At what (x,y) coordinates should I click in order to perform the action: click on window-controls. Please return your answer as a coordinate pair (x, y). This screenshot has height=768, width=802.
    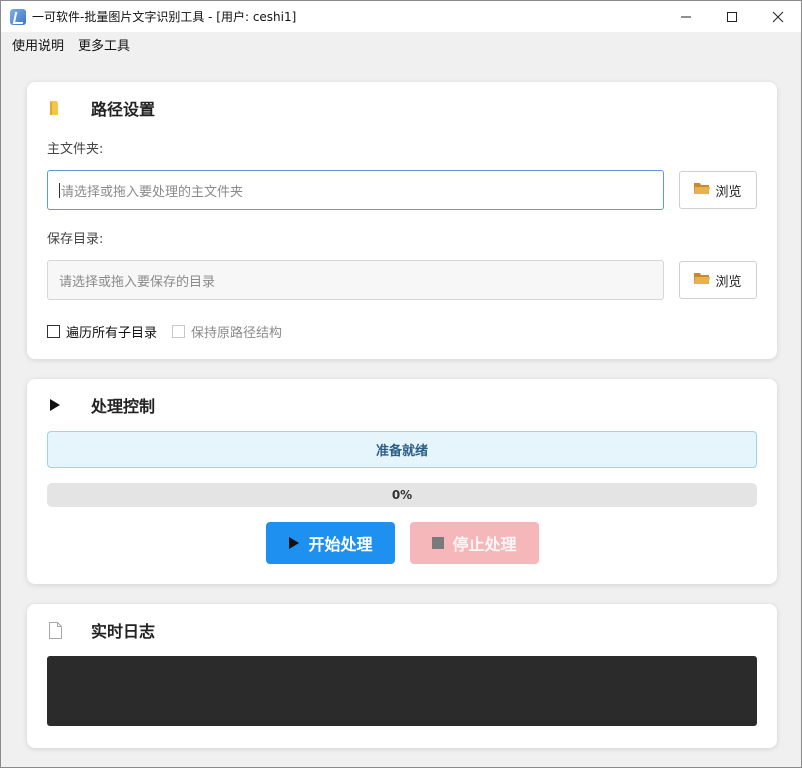
    Looking at the image, I should click on (732, 16).